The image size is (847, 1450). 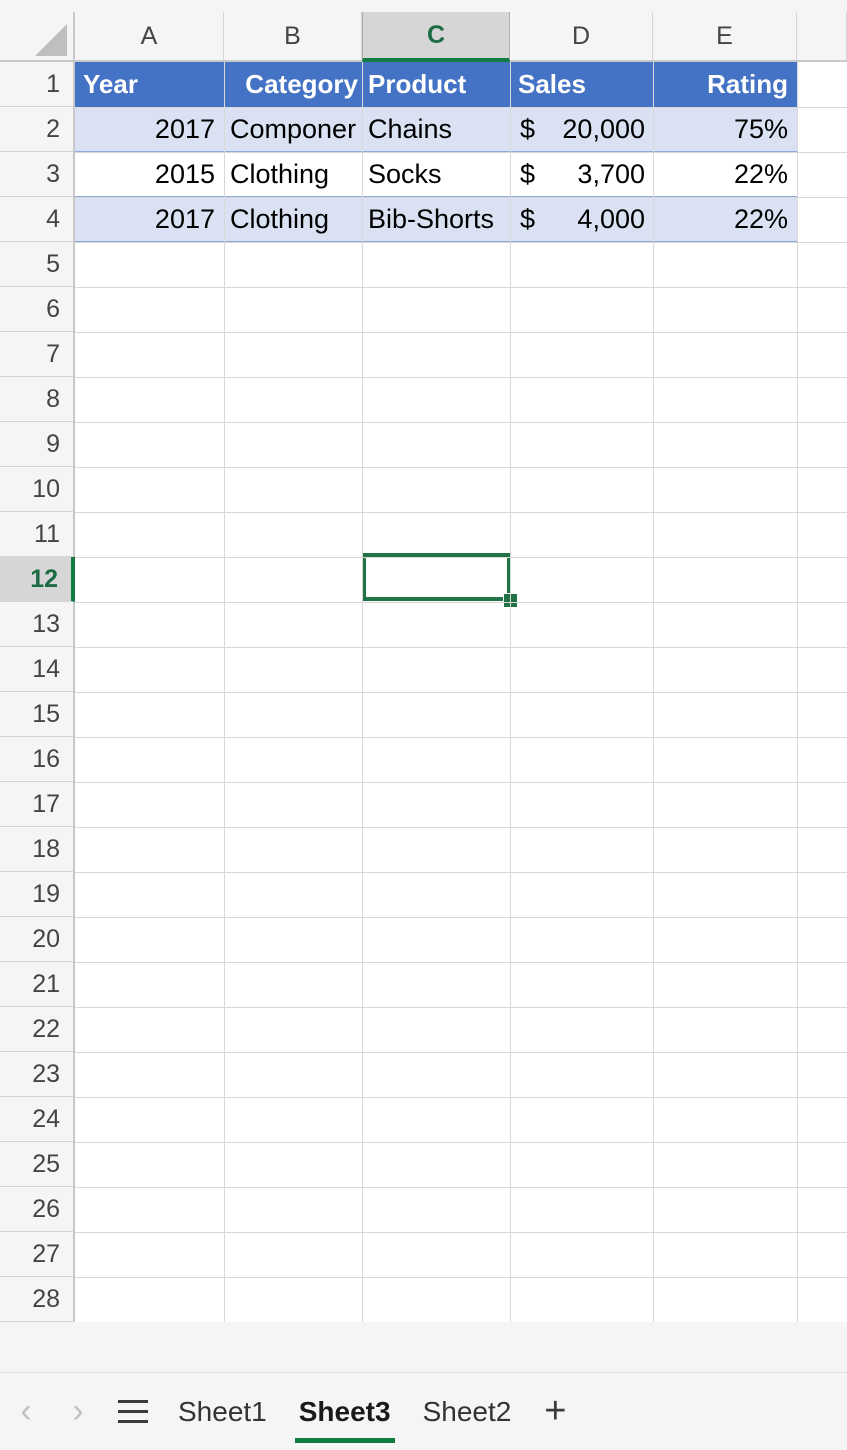 What do you see at coordinates (36, 1119) in the screenshot?
I see `row-header-24: 24` at bounding box center [36, 1119].